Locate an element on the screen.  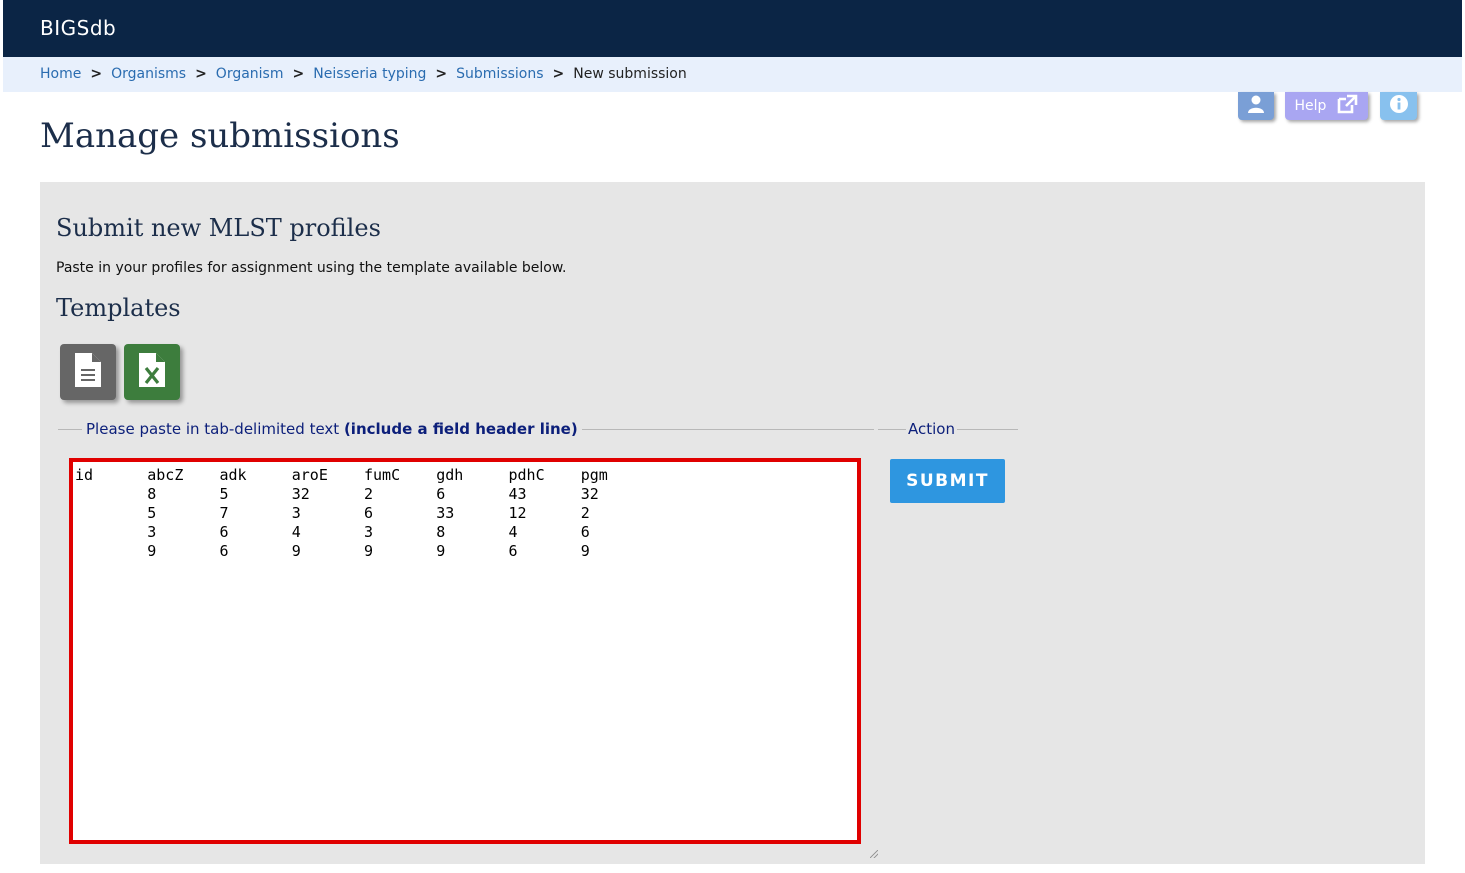
paste-legend-text: Please paste in tab-delimited text is located at coordinates (213, 429).